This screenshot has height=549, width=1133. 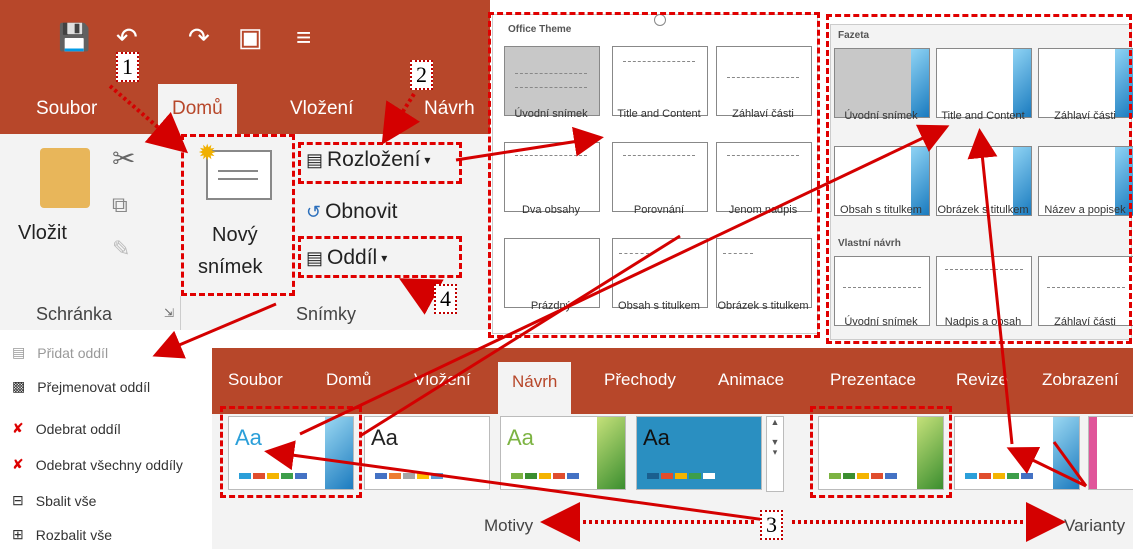 I want to click on callout-4: 4, so click(x=445, y=299).